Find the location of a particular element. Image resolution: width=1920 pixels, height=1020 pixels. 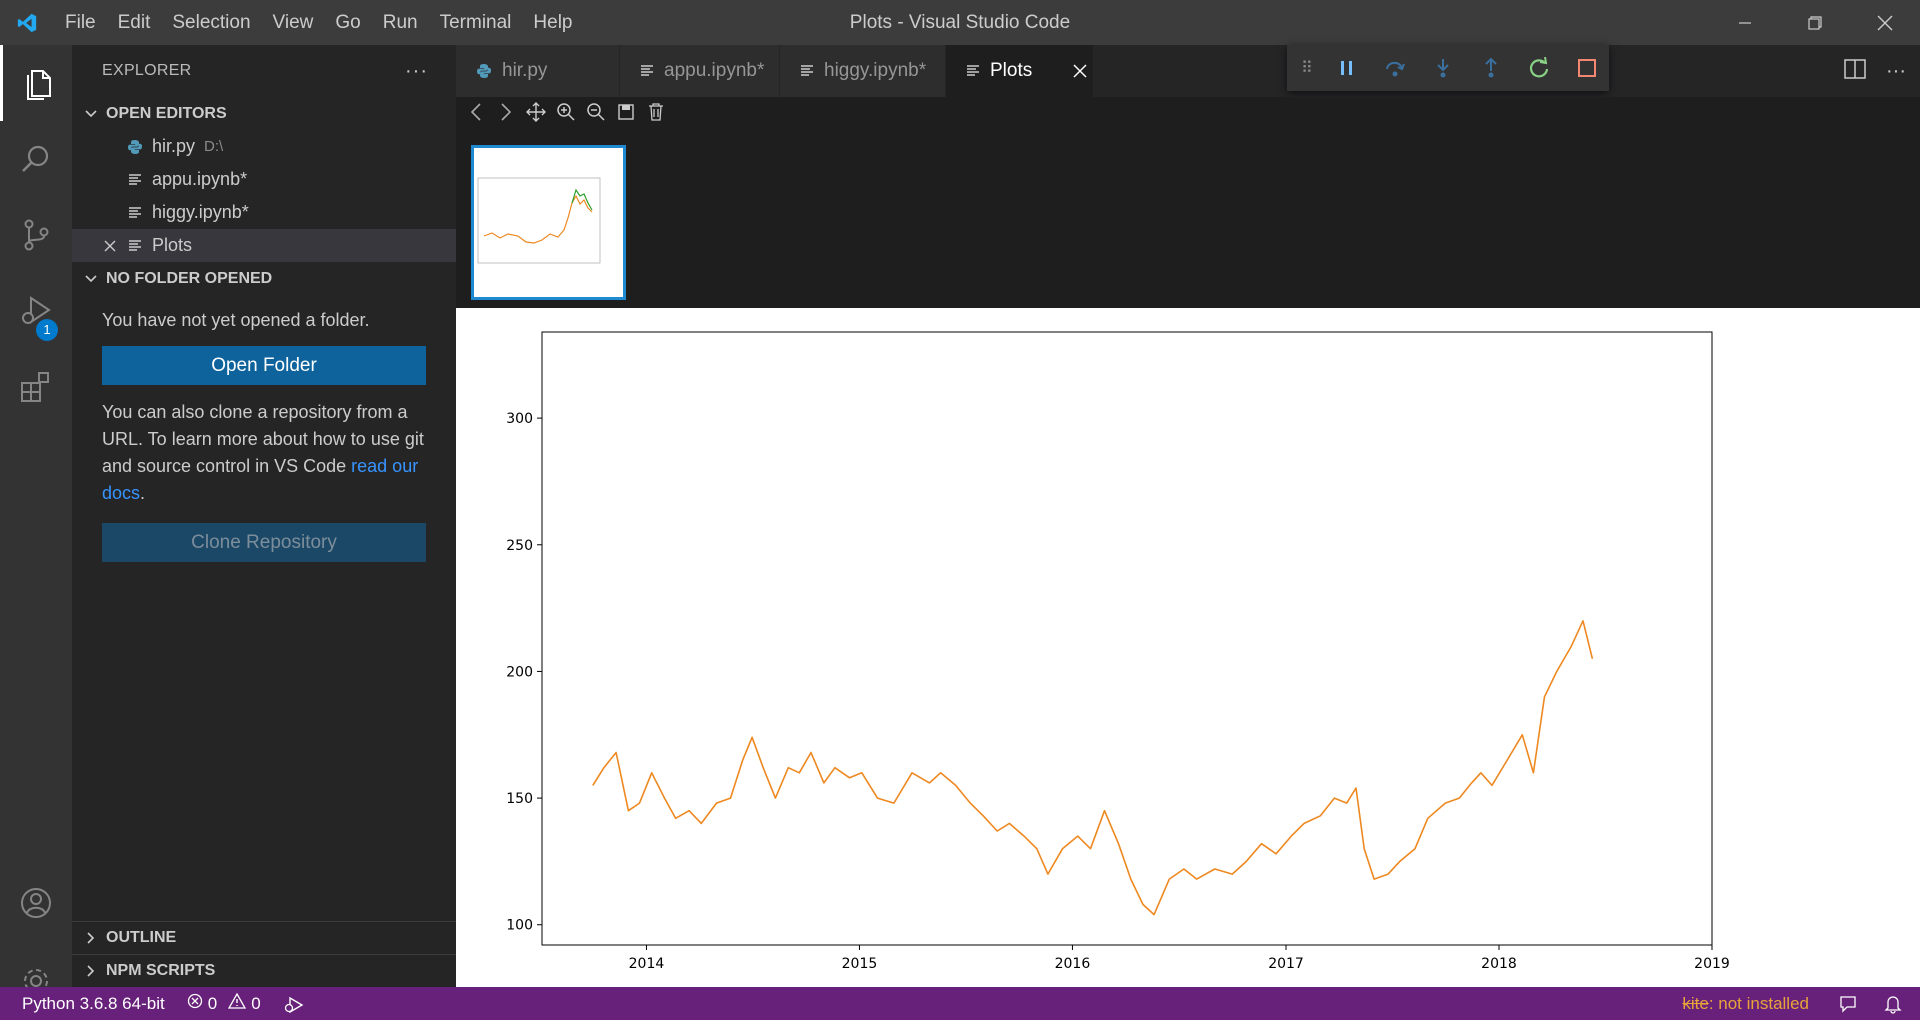

close-window-button is located at coordinates (1885, 22).